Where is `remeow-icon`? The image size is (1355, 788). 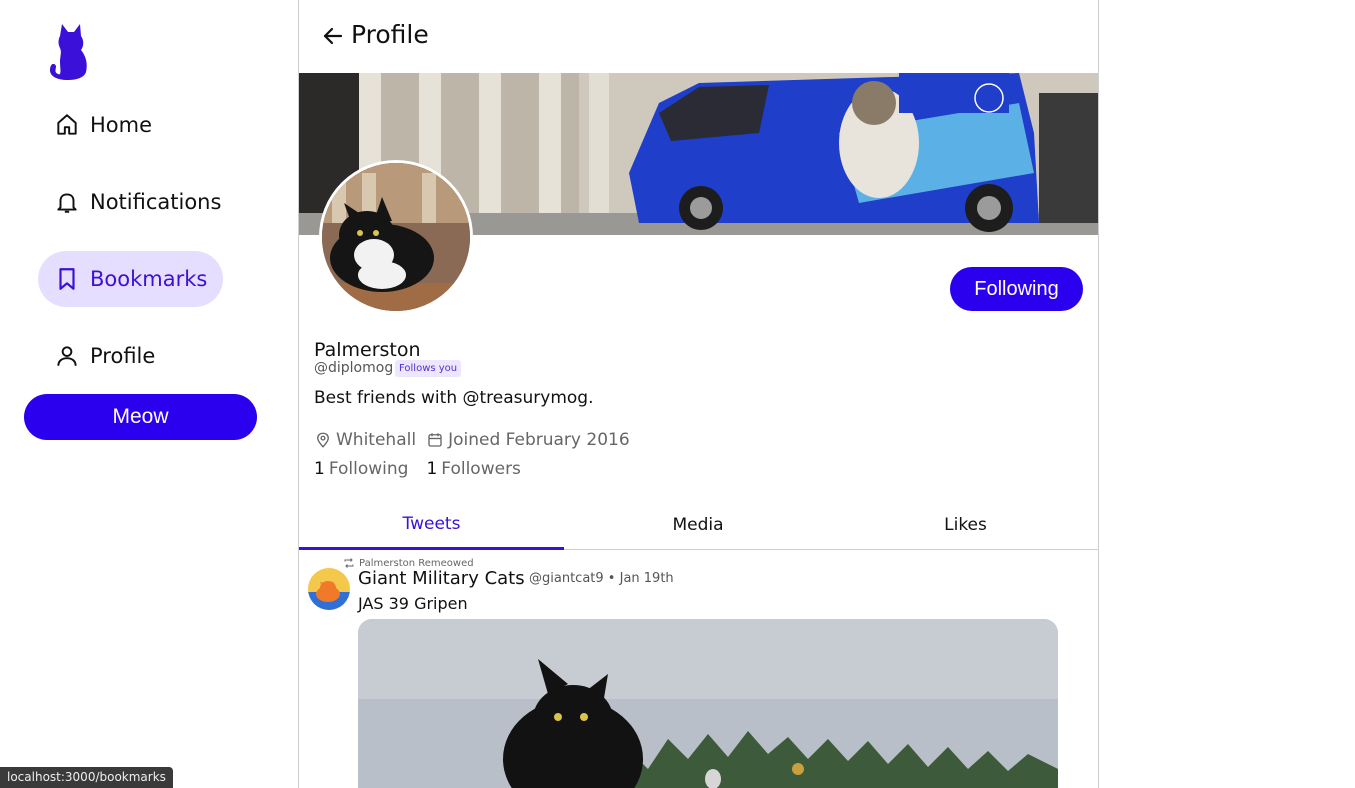 remeow-icon is located at coordinates (349, 563).